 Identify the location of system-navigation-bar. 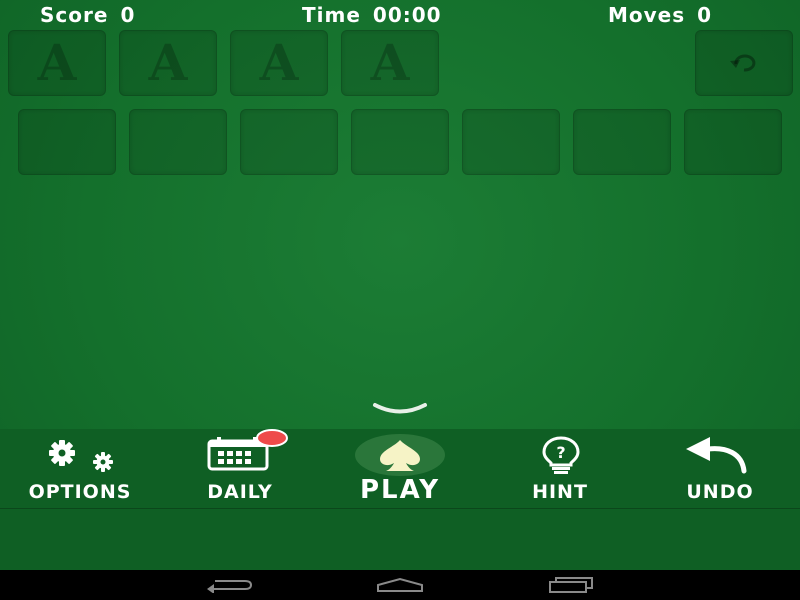
(400, 585).